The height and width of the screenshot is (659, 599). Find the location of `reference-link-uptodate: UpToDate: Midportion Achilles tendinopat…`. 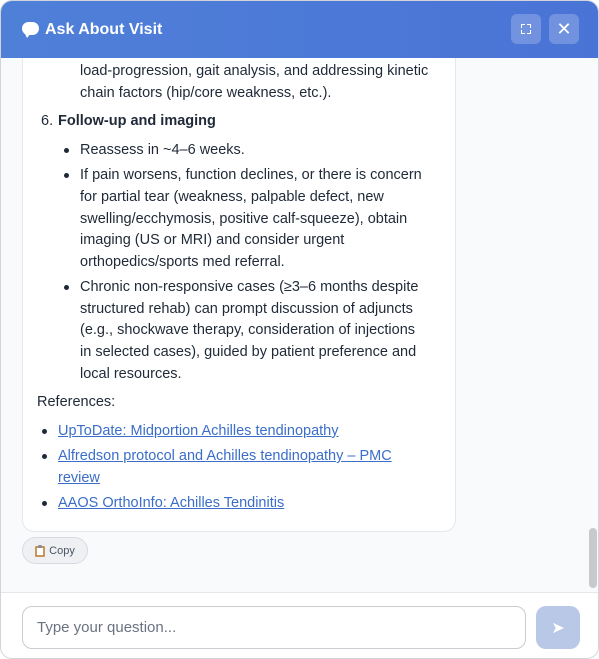

reference-link-uptodate: UpToDate: Midportion Achilles tendinopat… is located at coordinates (198, 431).